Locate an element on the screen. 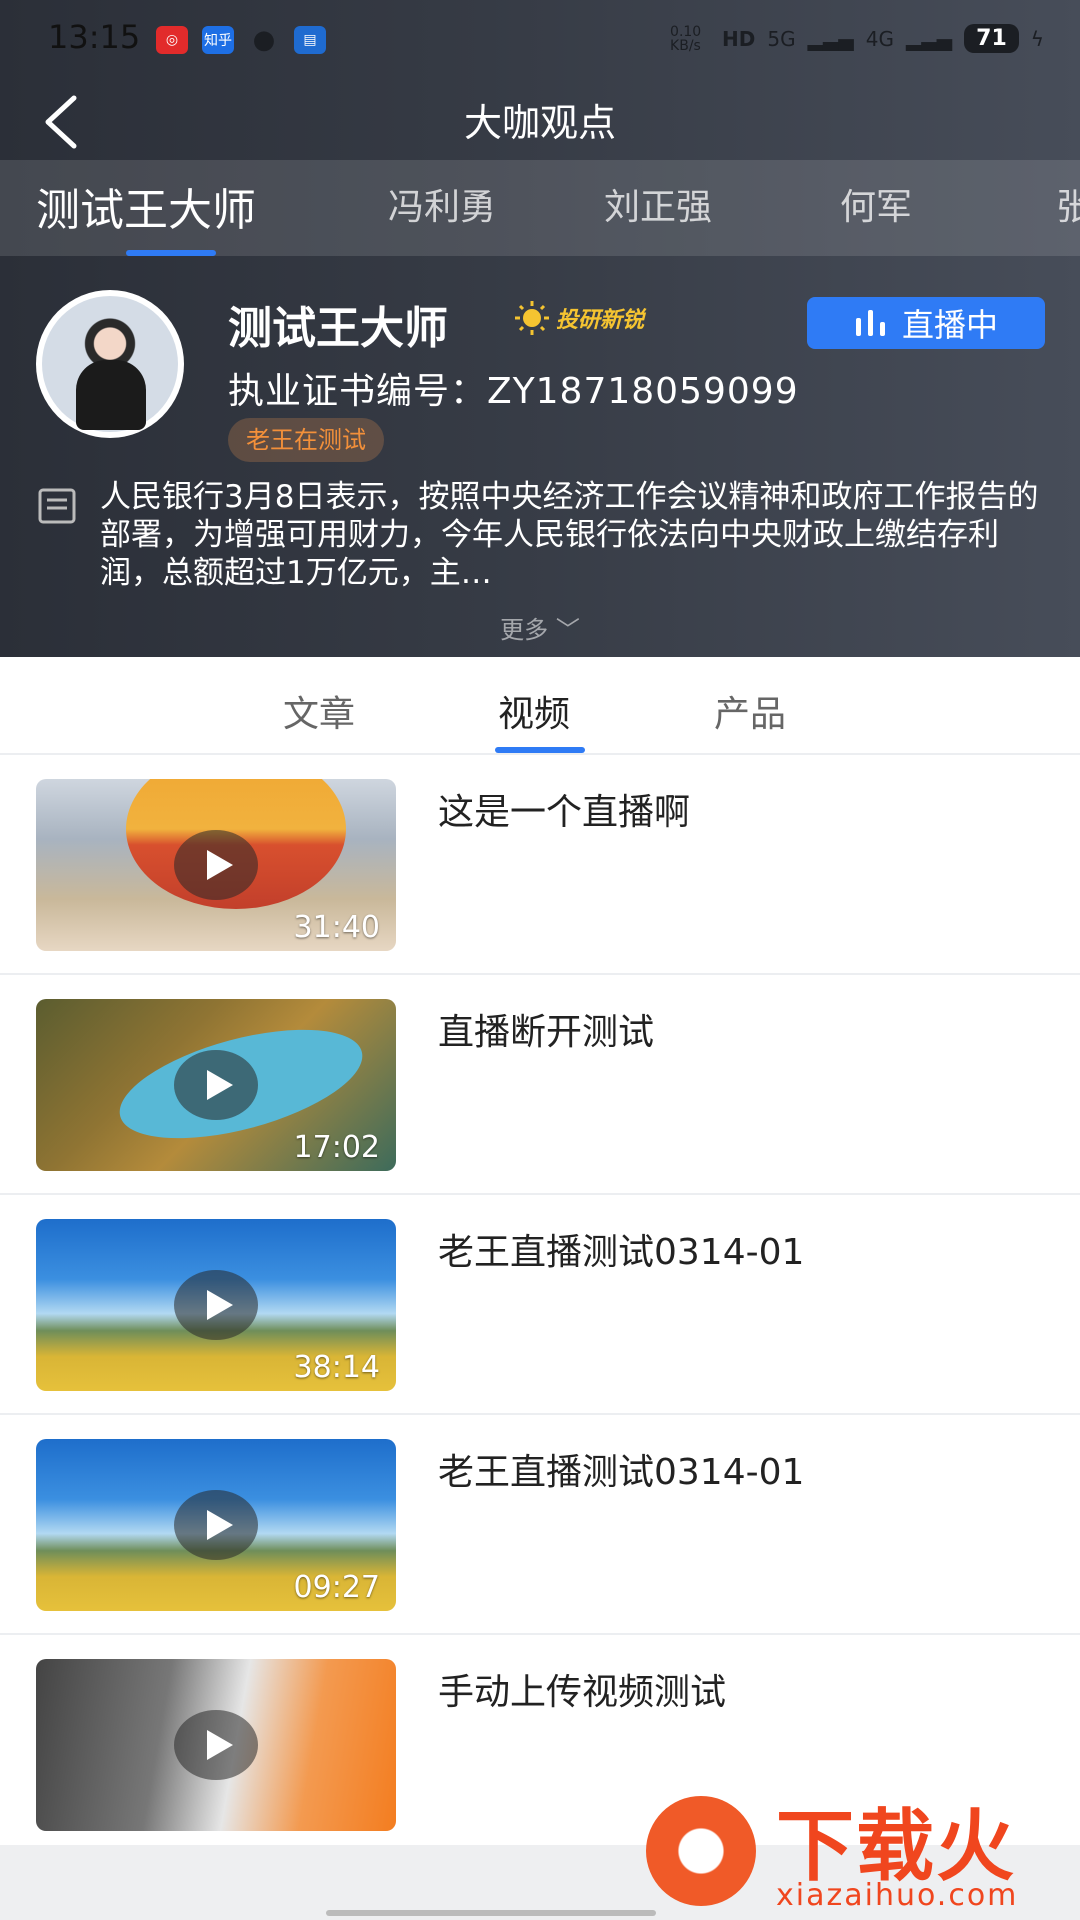  signal-bars-icon: ▂▃▄ is located at coordinates (830, 38).